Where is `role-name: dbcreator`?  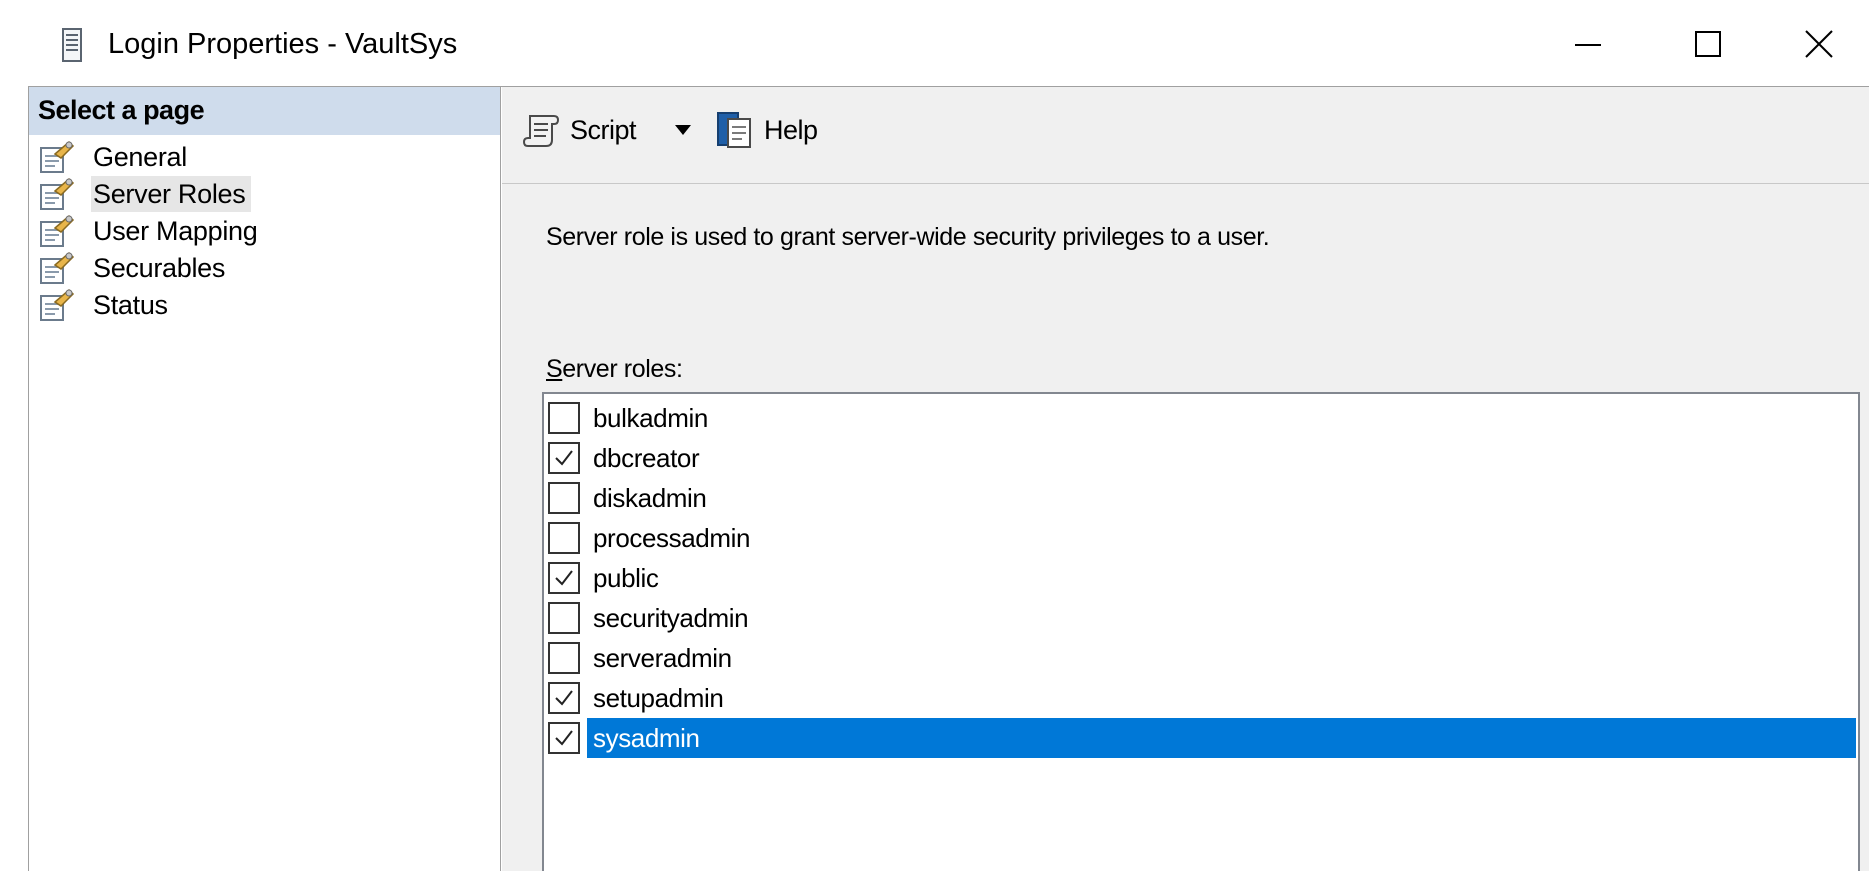
role-name: dbcreator is located at coordinates (646, 458).